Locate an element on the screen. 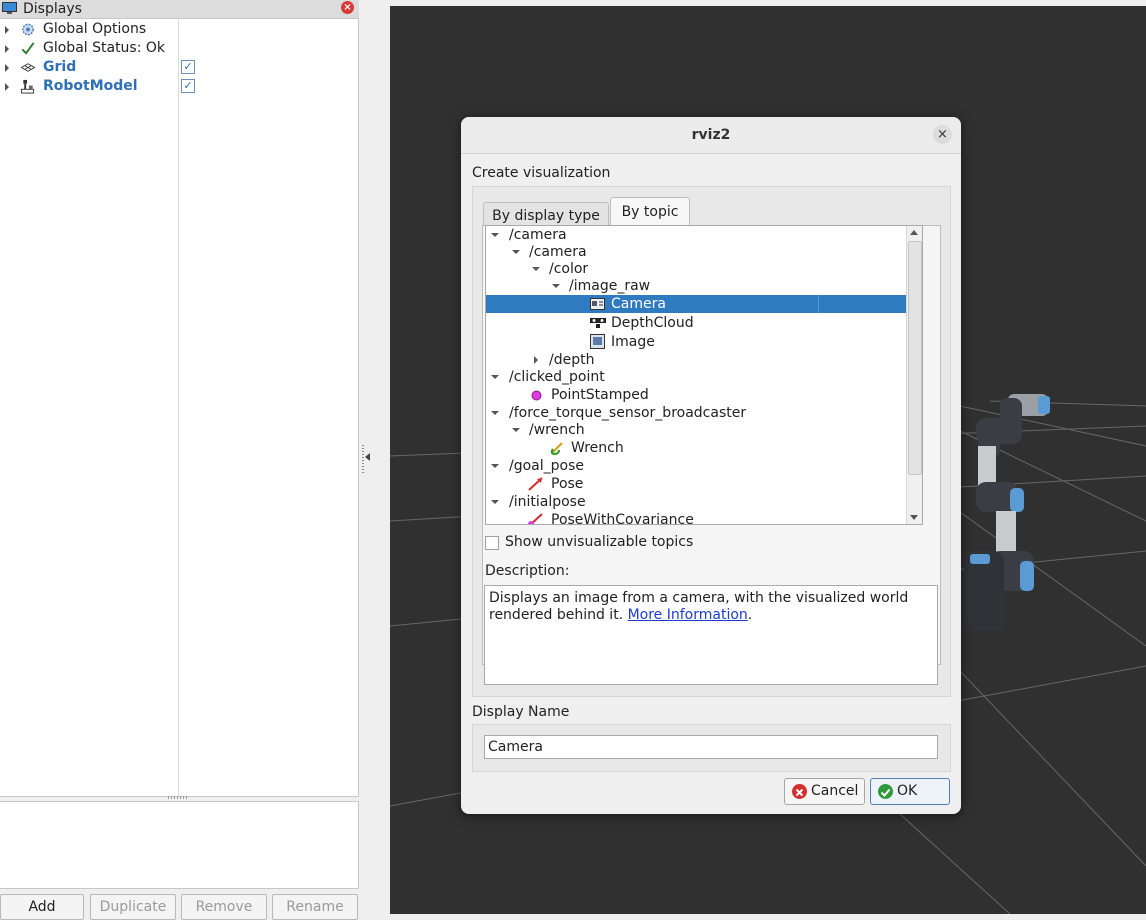 The width and height of the screenshot is (1146, 920). create-visualization-label: Create visualization is located at coordinates (541, 173).